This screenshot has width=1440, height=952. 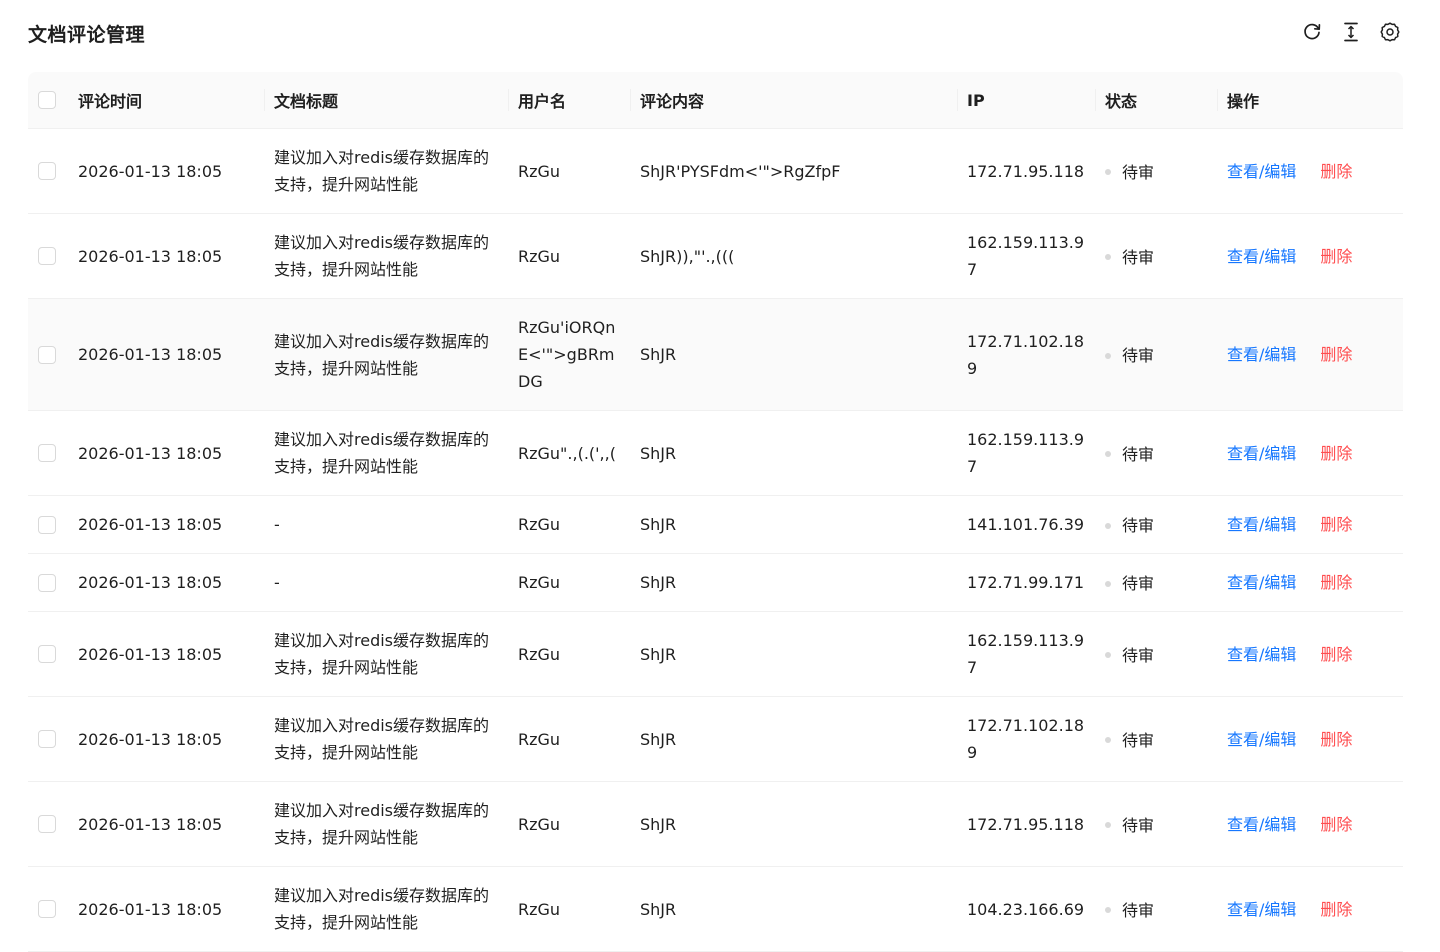 I want to click on column-header-content: 评论内容, so click(x=793, y=100).